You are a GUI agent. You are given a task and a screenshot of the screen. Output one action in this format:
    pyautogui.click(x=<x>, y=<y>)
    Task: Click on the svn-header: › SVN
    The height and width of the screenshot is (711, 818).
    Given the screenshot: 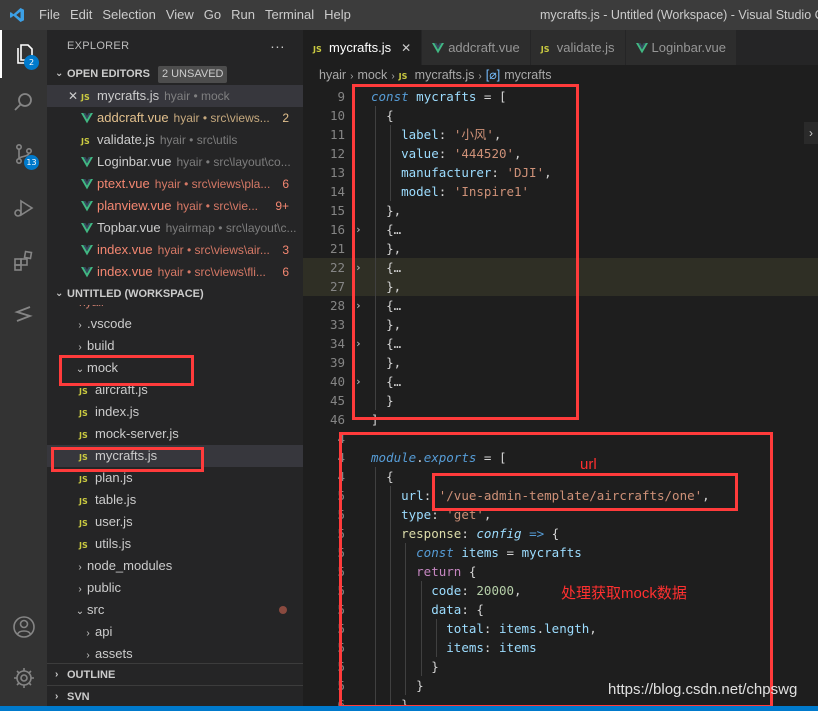 What is the action you would take?
    pyautogui.click(x=175, y=696)
    